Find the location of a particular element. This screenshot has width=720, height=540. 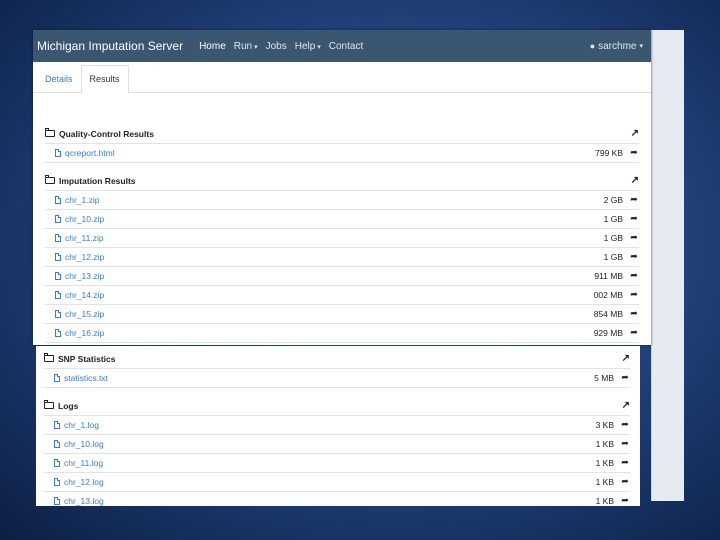

file-link: chr_13.log is located at coordinates (330, 501).